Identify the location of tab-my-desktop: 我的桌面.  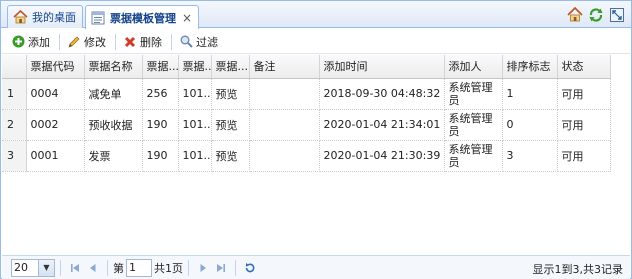
(45, 16).